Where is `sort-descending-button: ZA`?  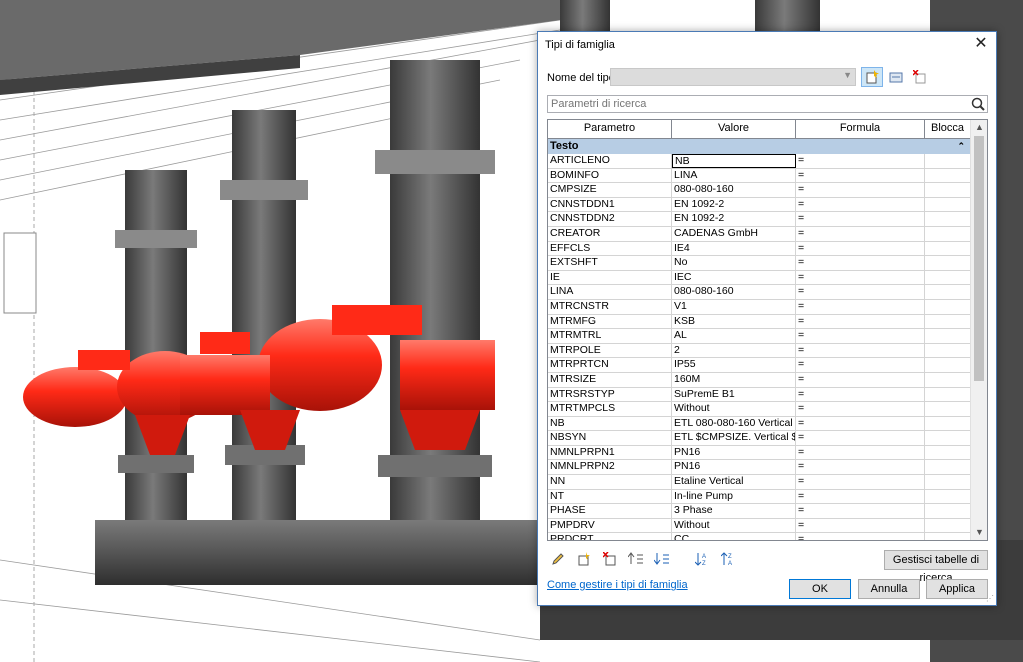
sort-descending-button: ZA is located at coordinates (728, 559).